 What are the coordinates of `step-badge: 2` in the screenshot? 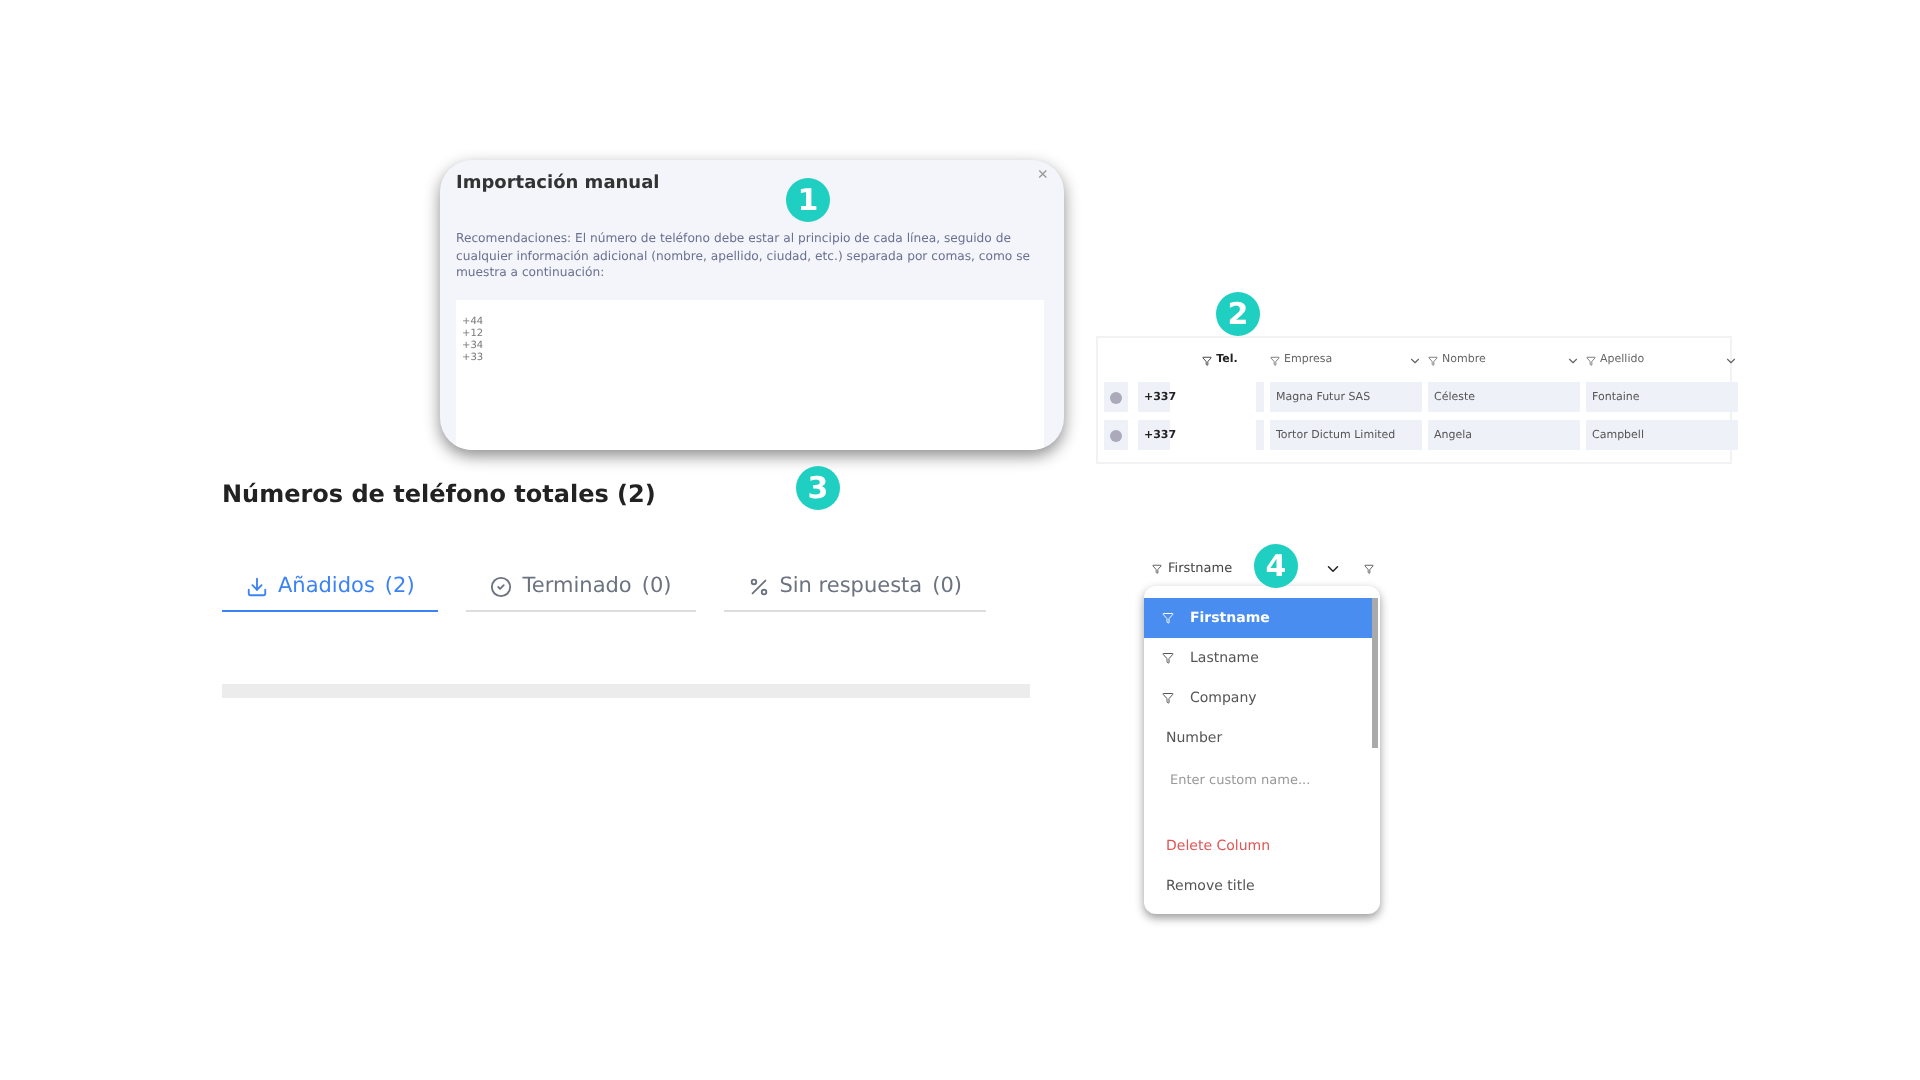 It's located at (1238, 314).